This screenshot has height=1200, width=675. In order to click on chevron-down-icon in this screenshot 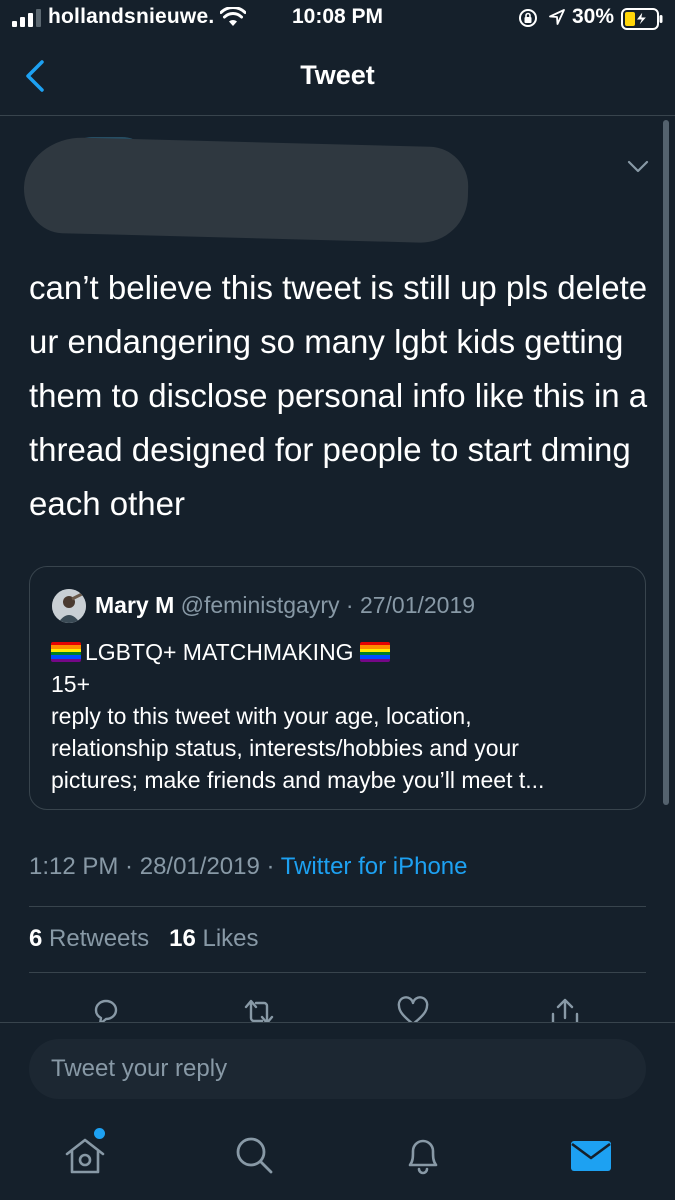, I will do `click(638, 166)`.